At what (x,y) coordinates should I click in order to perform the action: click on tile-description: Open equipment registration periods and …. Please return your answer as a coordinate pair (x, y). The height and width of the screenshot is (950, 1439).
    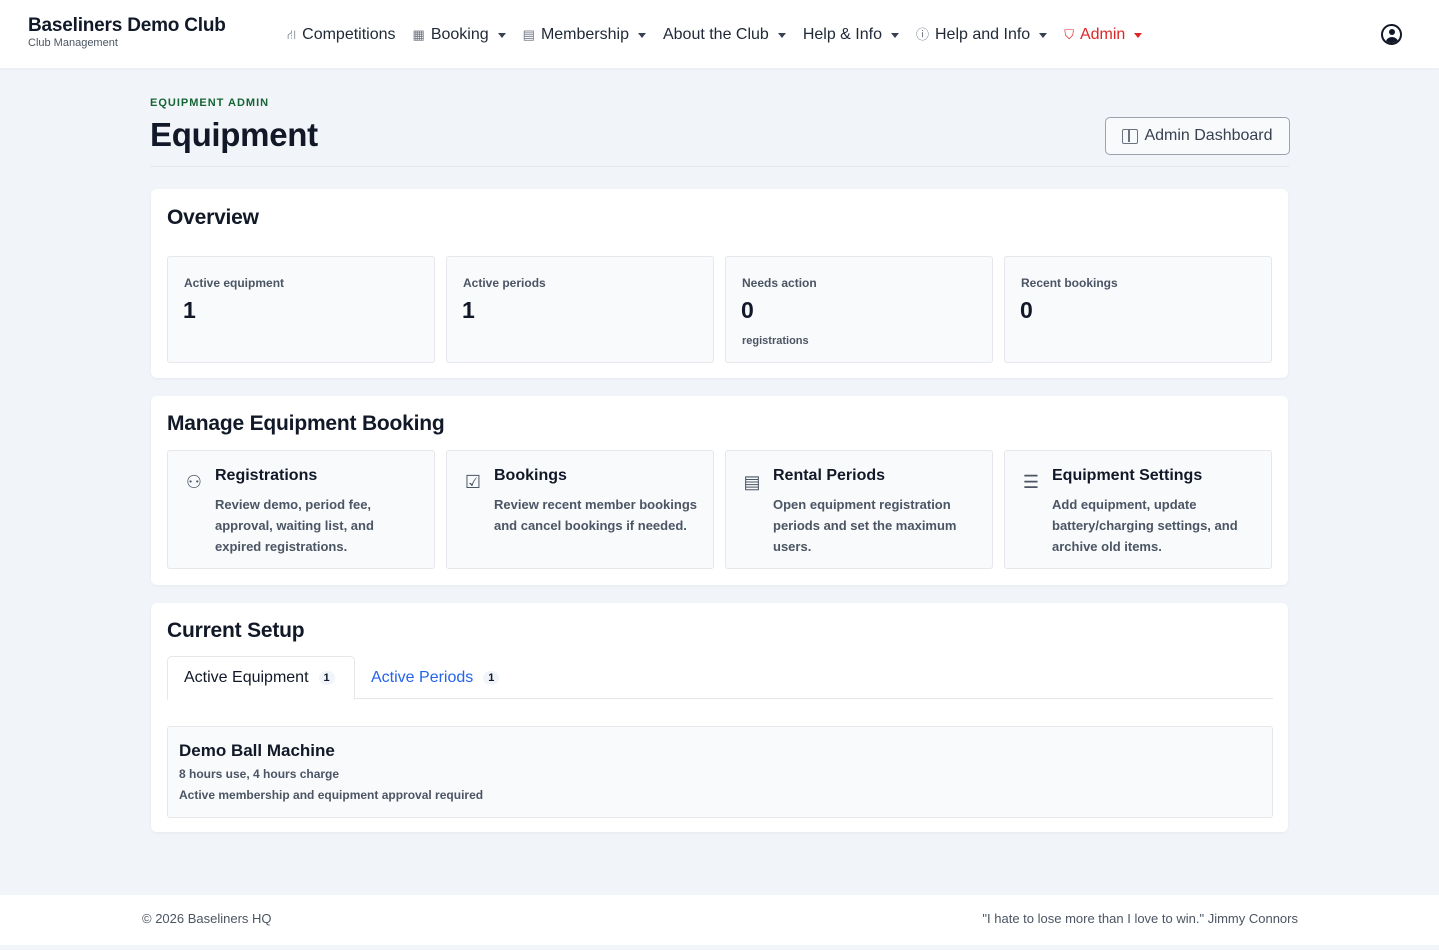
    Looking at the image, I should click on (865, 525).